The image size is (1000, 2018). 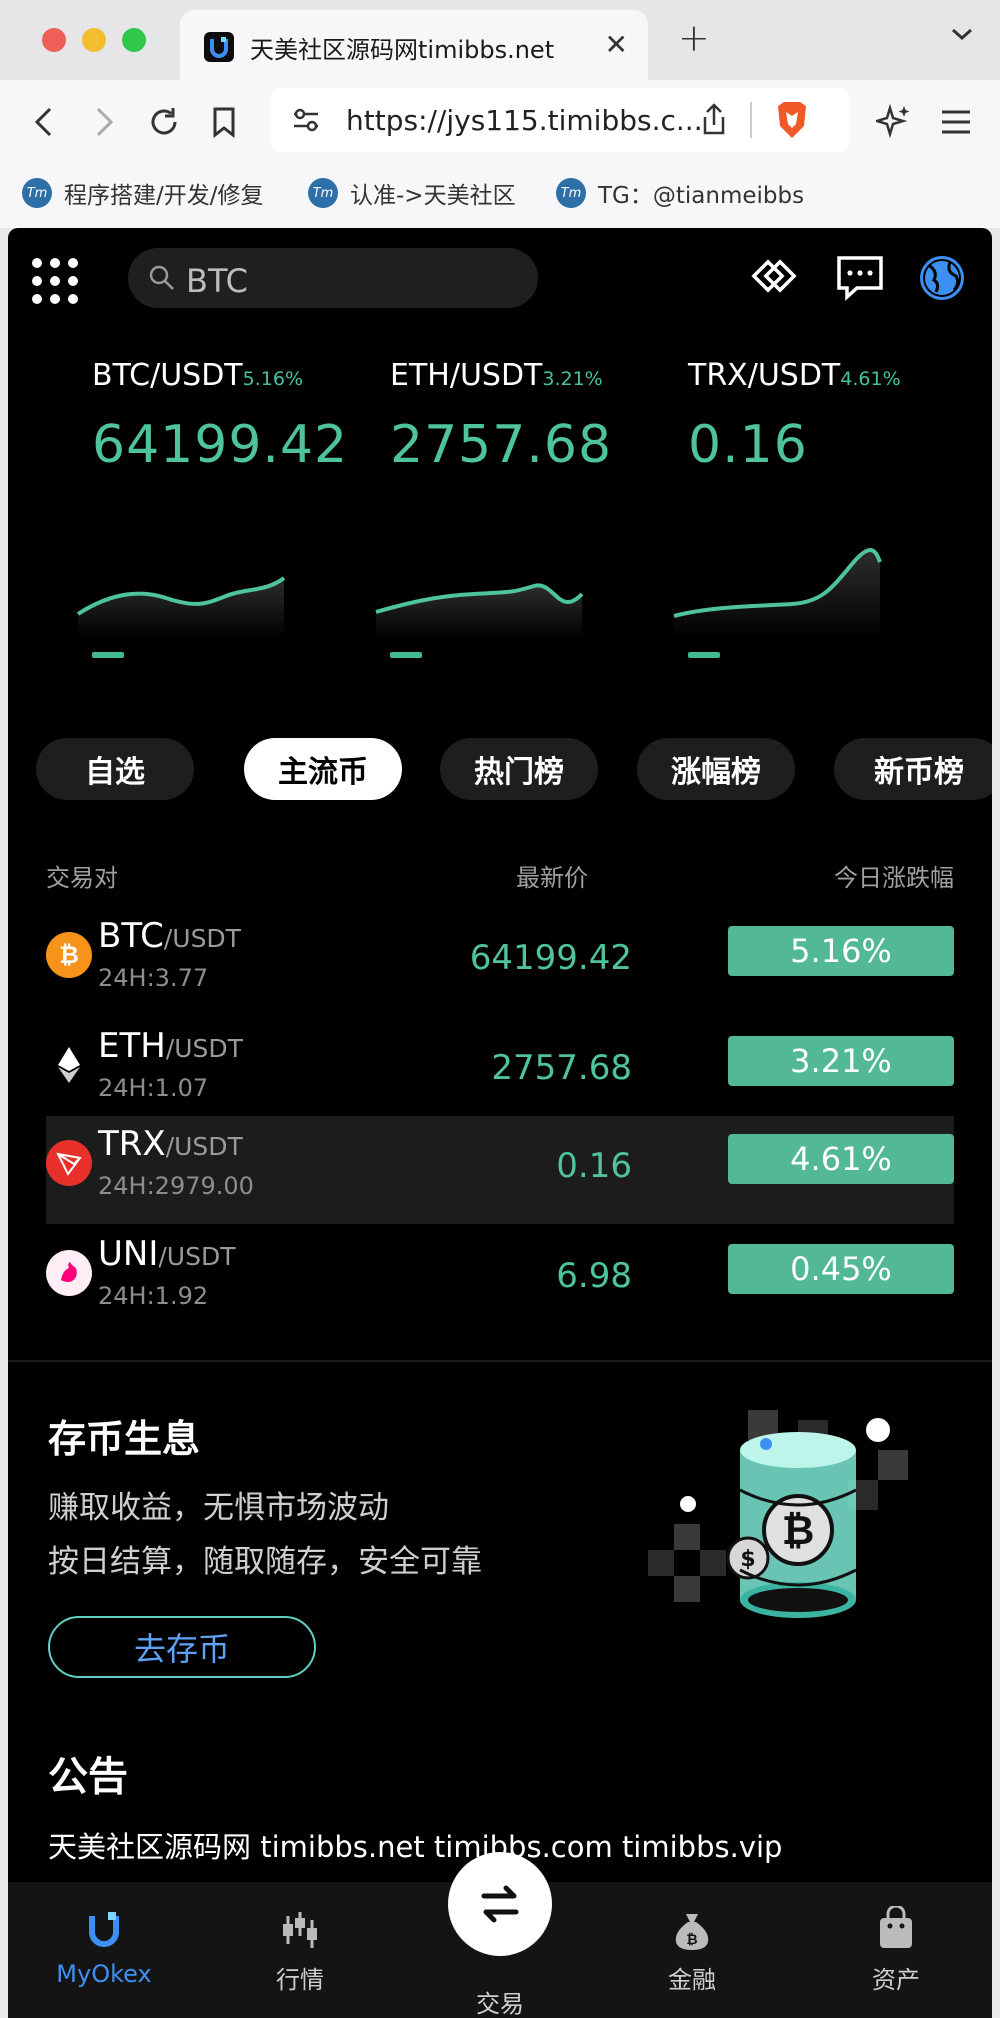 What do you see at coordinates (55, 281) in the screenshot?
I see `apps-grid-icon` at bounding box center [55, 281].